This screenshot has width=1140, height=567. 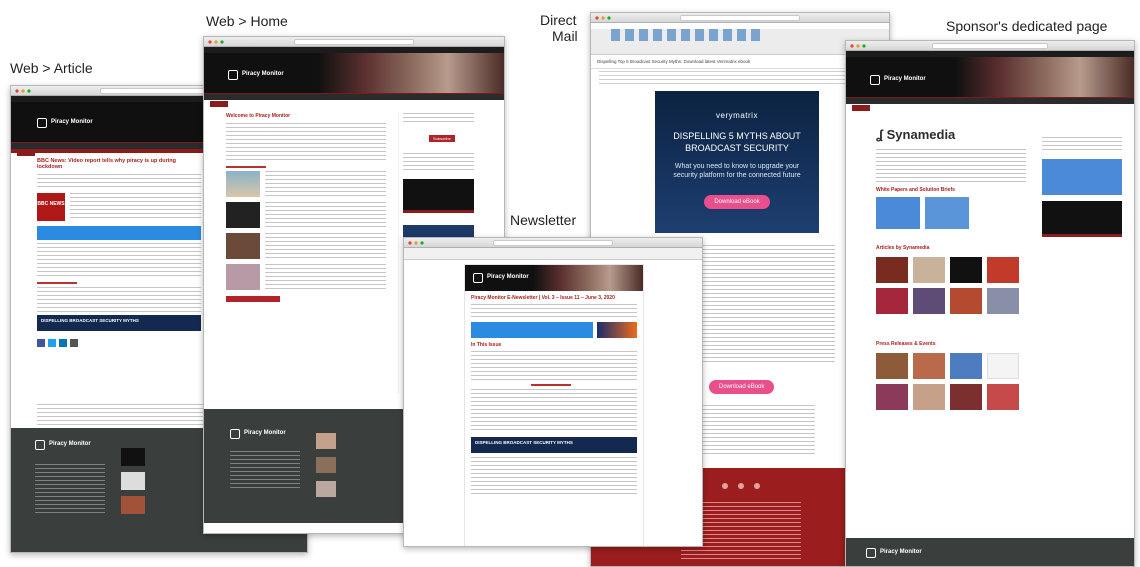 What do you see at coordinates (990, 552) in the screenshot?
I see `sponsor-footer: Piracy Monitor` at bounding box center [990, 552].